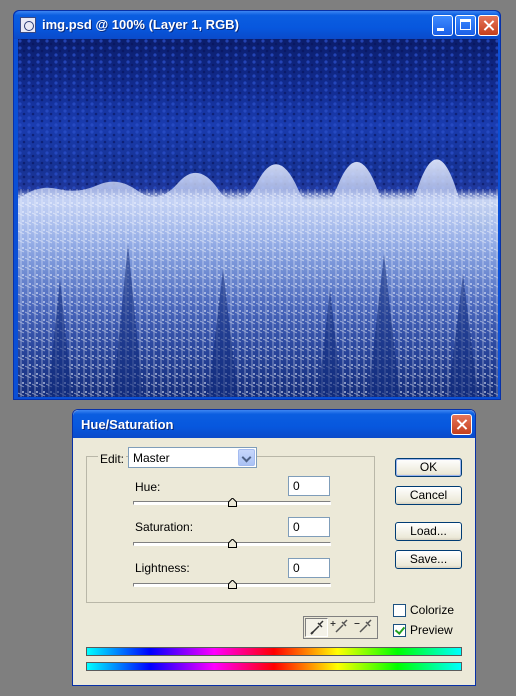  I want to click on input-color-spectrum, so click(274, 651).